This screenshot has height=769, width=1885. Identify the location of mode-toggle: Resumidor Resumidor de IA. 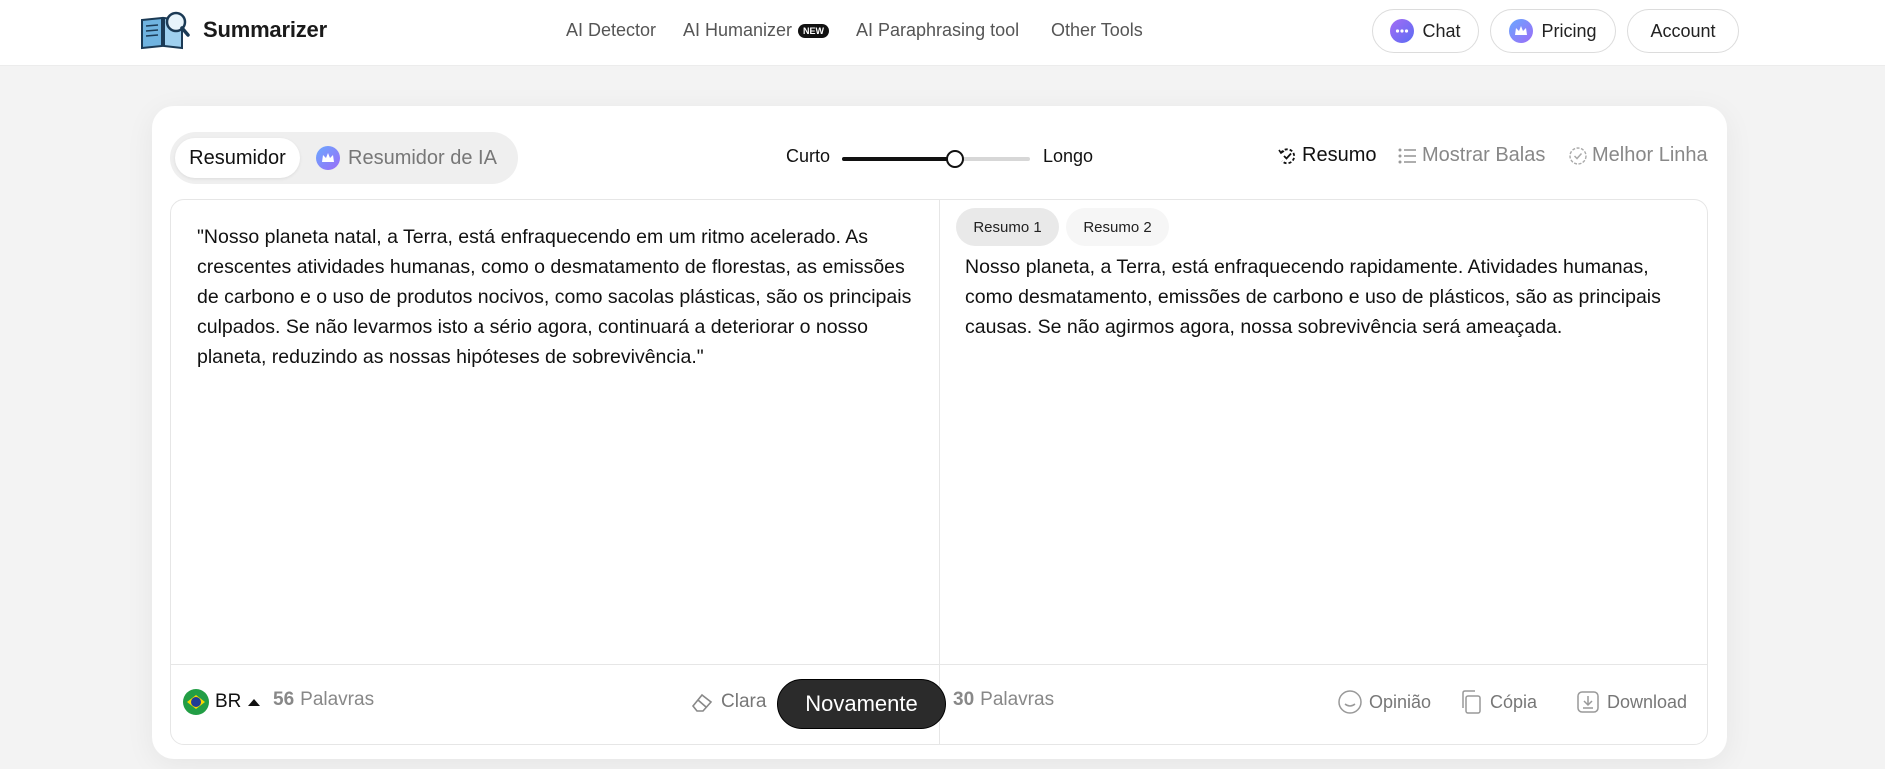
(344, 158).